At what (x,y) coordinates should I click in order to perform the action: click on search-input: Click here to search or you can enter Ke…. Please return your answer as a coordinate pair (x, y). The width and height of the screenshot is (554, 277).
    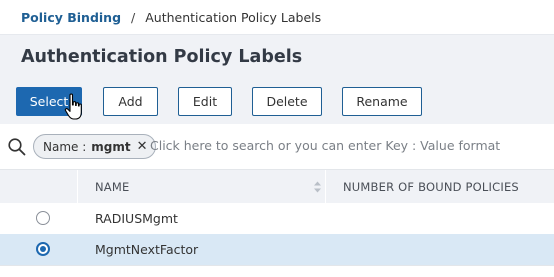
    Looking at the image, I should click on (325, 145).